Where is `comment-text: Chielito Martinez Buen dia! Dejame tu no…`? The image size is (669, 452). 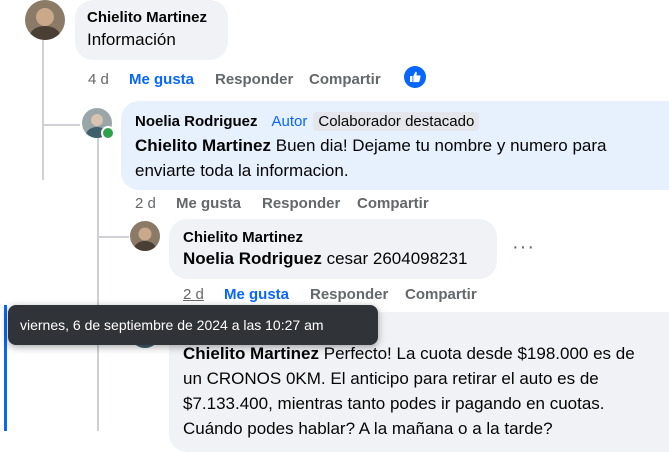 comment-text: Chielito Martinez Buen dia! Dejame tu no… is located at coordinates (371, 158).